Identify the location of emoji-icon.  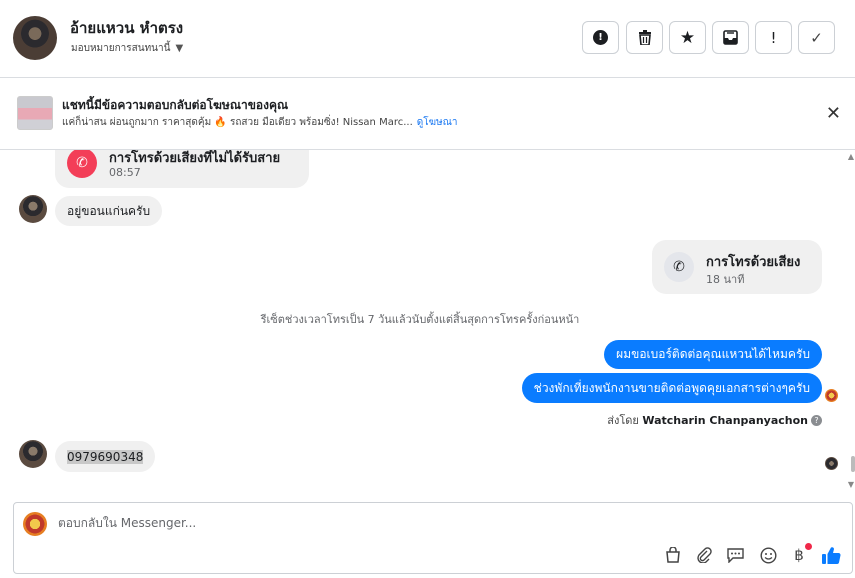
(768, 555).